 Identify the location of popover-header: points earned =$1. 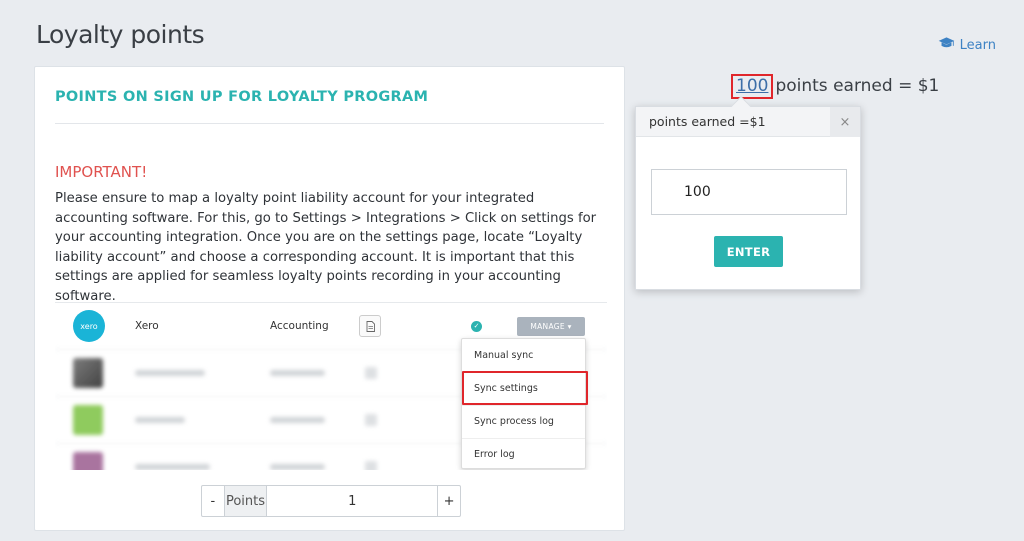
(748, 122).